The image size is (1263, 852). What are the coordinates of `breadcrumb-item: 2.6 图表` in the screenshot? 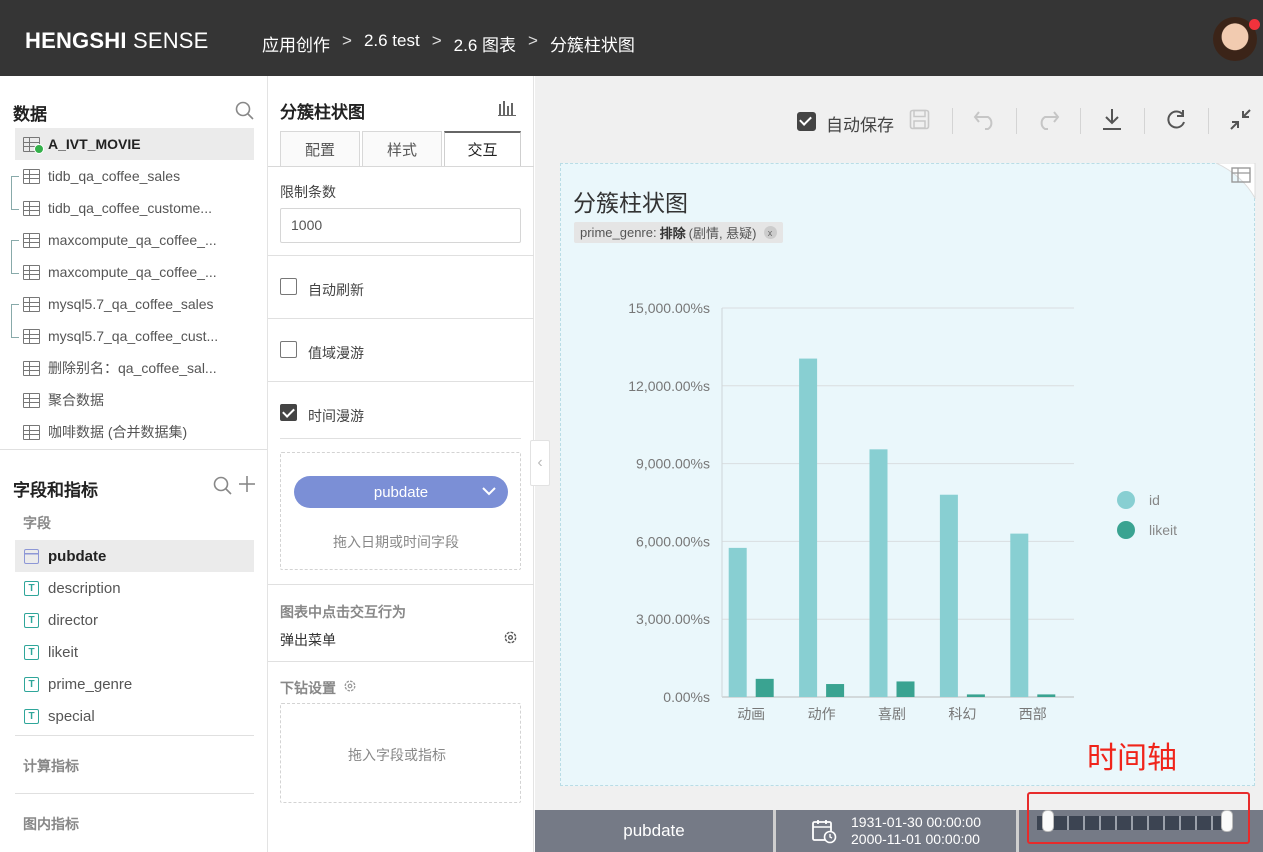 It's located at (485, 43).